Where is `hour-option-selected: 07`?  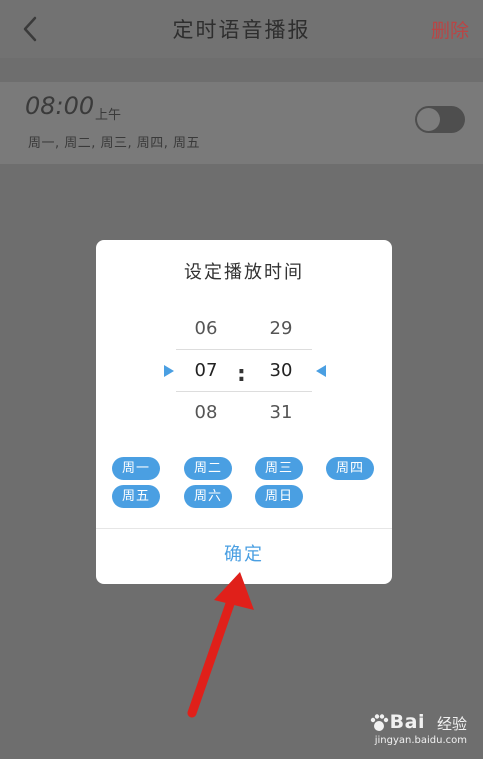 hour-option-selected: 07 is located at coordinates (206, 370).